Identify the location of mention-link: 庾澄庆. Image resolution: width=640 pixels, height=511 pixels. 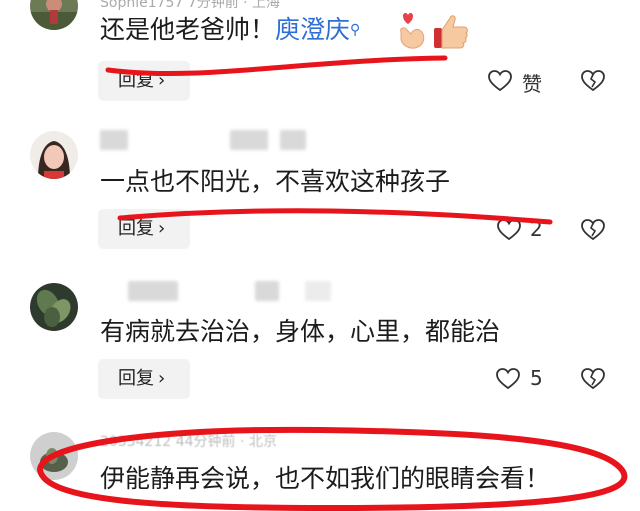
(312, 29).